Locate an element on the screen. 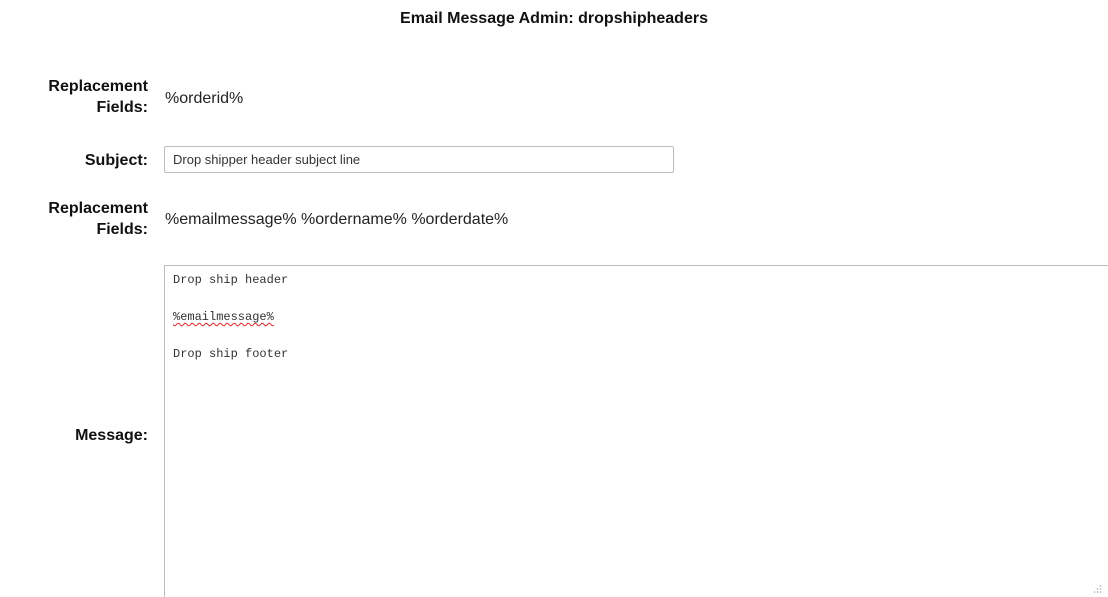 The height and width of the screenshot is (597, 1108). replacement-fields-value: %orderid% is located at coordinates (204, 98).